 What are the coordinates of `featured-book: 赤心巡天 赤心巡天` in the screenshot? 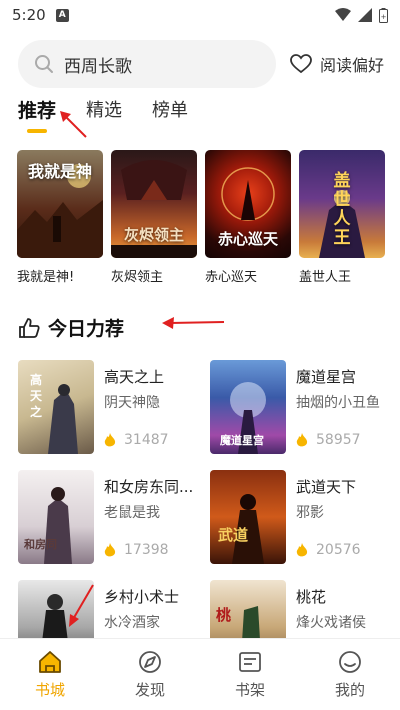 It's located at (248, 217).